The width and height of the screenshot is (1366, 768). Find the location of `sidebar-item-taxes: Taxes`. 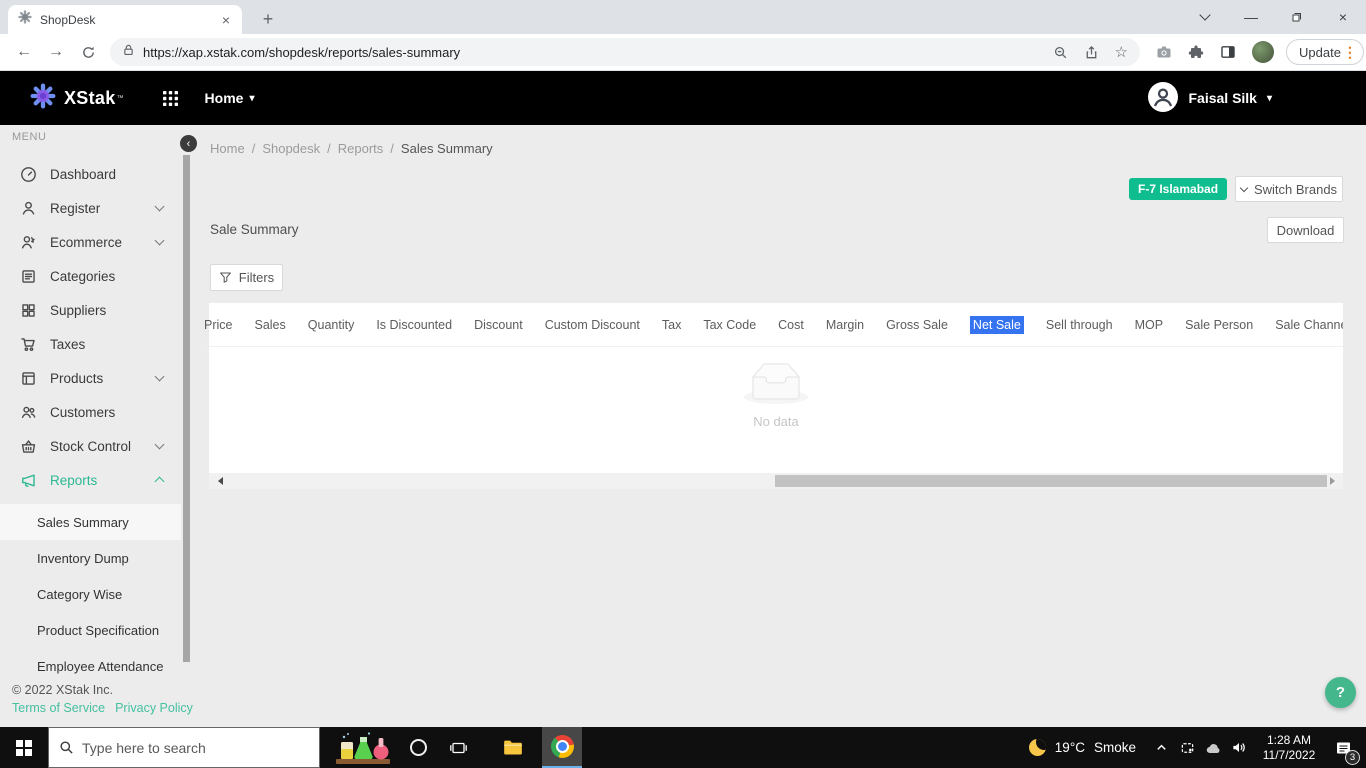

sidebar-item-taxes: Taxes is located at coordinates (90, 344).